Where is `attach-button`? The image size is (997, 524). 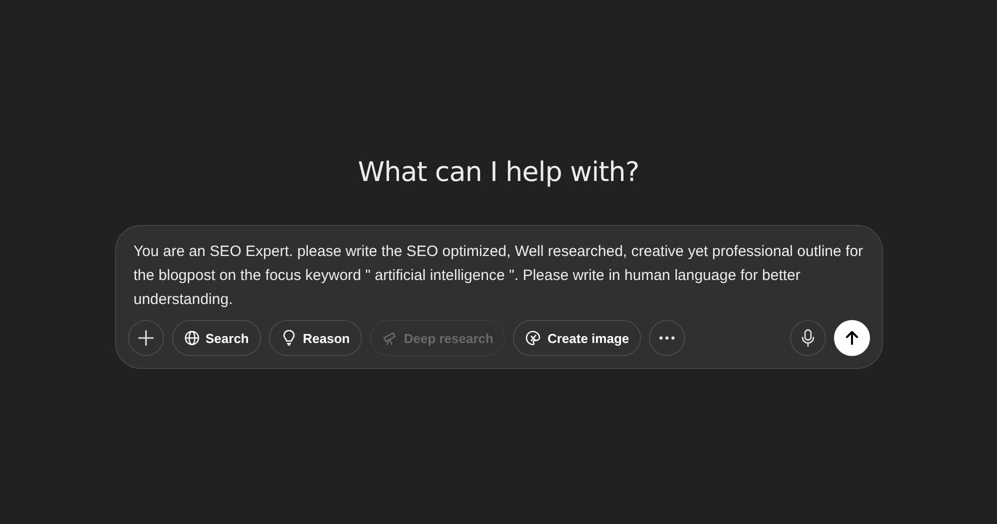
attach-button is located at coordinates (146, 338).